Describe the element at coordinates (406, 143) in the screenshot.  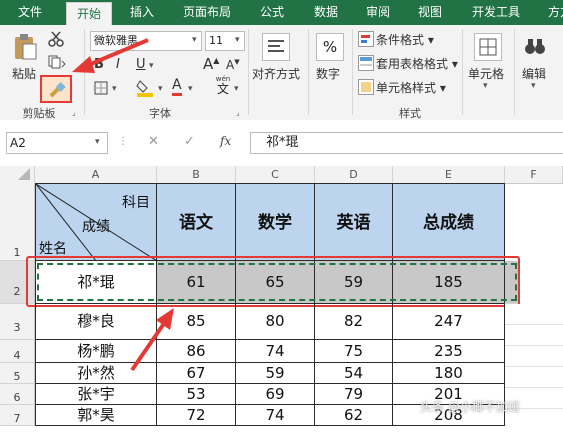
I see `formula-input: 祁*琨` at that location.